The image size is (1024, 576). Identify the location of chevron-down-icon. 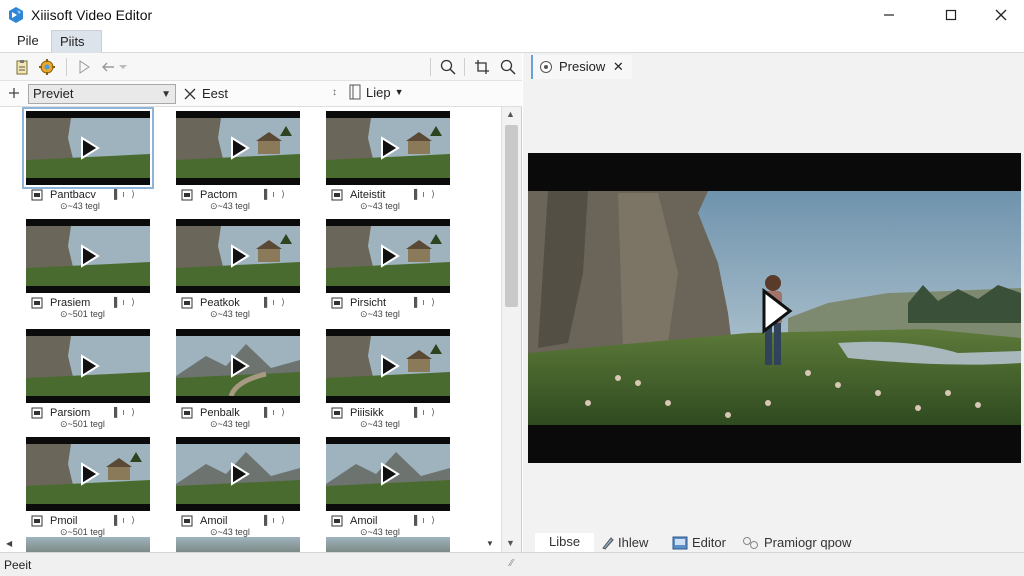
(123, 67).